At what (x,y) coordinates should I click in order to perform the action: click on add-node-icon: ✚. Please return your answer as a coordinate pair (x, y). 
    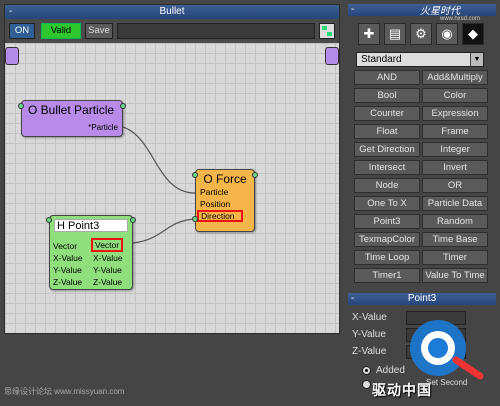
    Looking at the image, I should click on (369, 34).